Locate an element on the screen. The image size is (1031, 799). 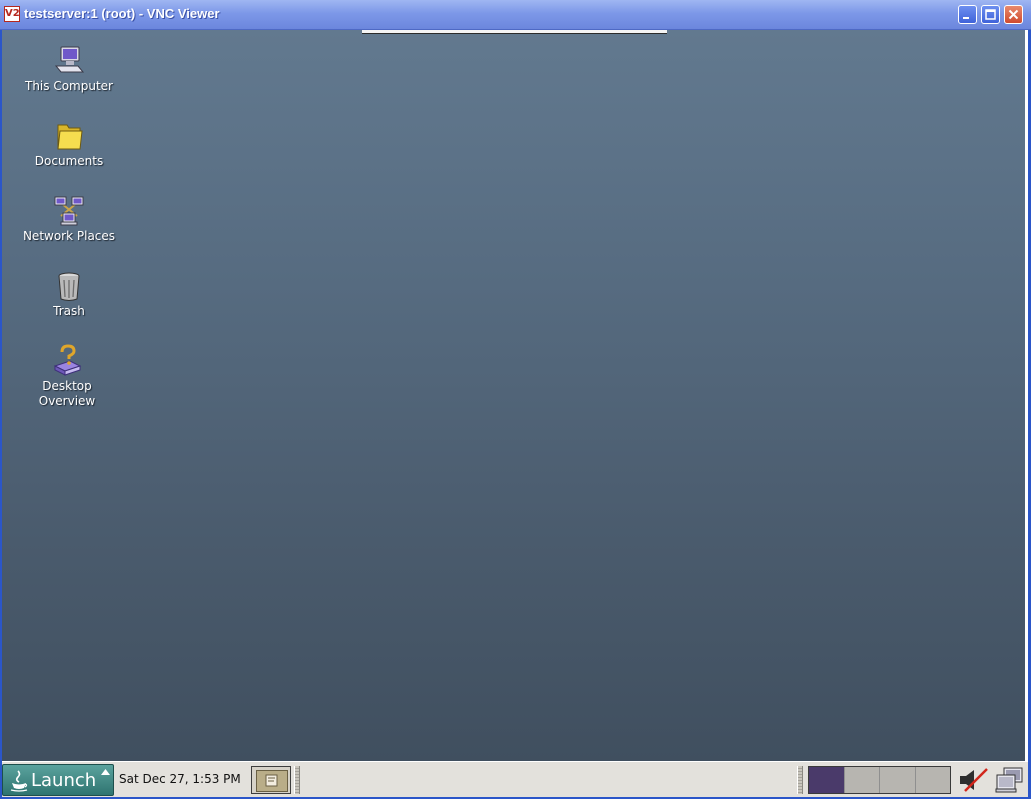
help-book-icon is located at coordinates (67, 360).